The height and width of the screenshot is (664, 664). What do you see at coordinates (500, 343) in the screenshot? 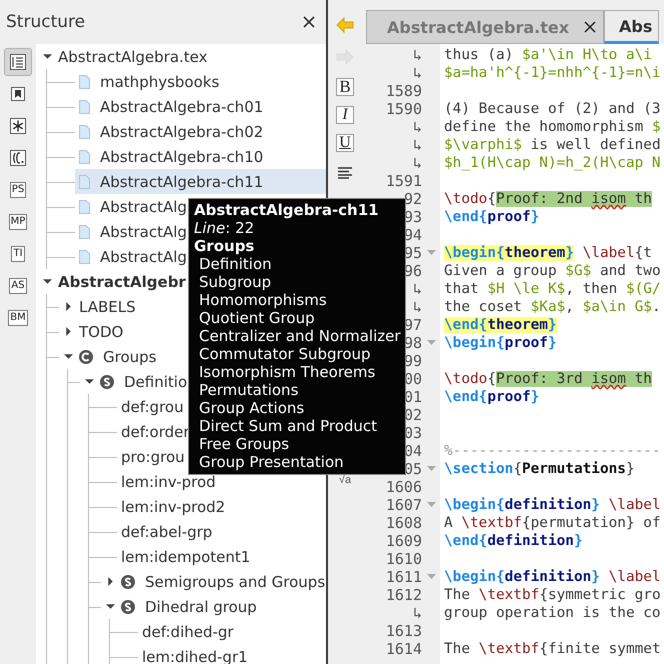
I see `code-line: \begin{proof}` at bounding box center [500, 343].